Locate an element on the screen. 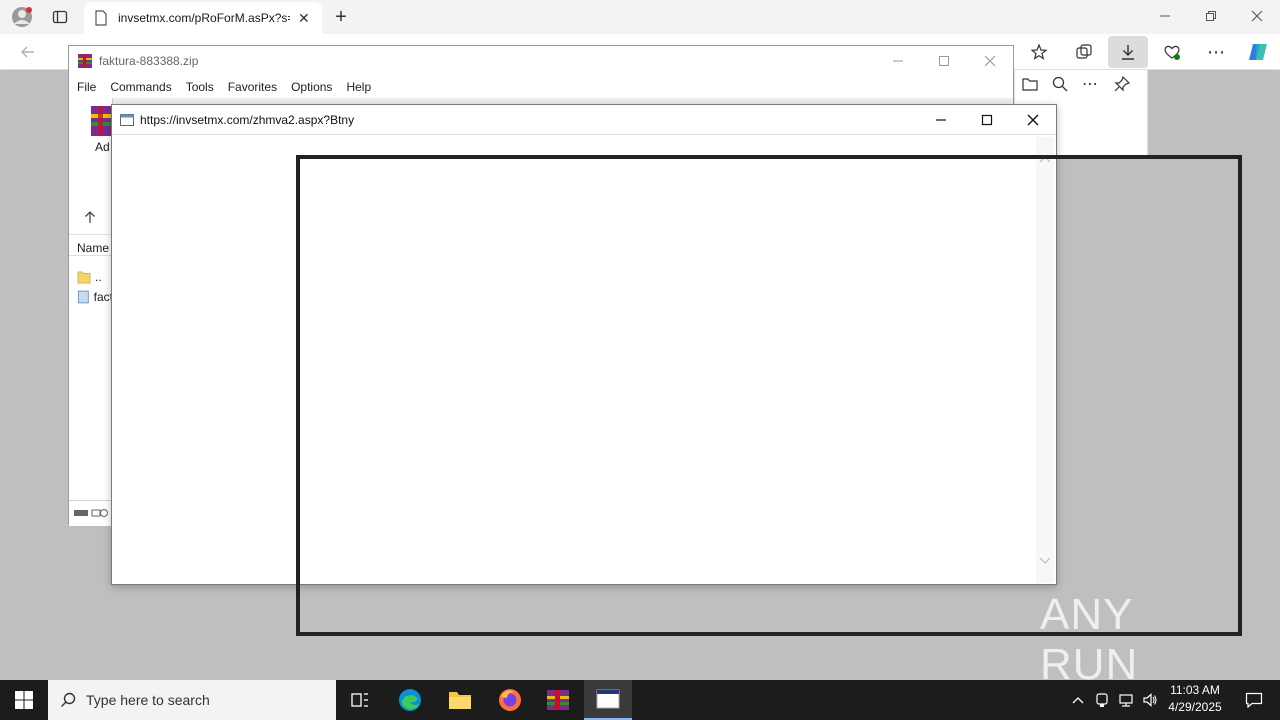  list-item: .. is located at coordinates (95, 277).